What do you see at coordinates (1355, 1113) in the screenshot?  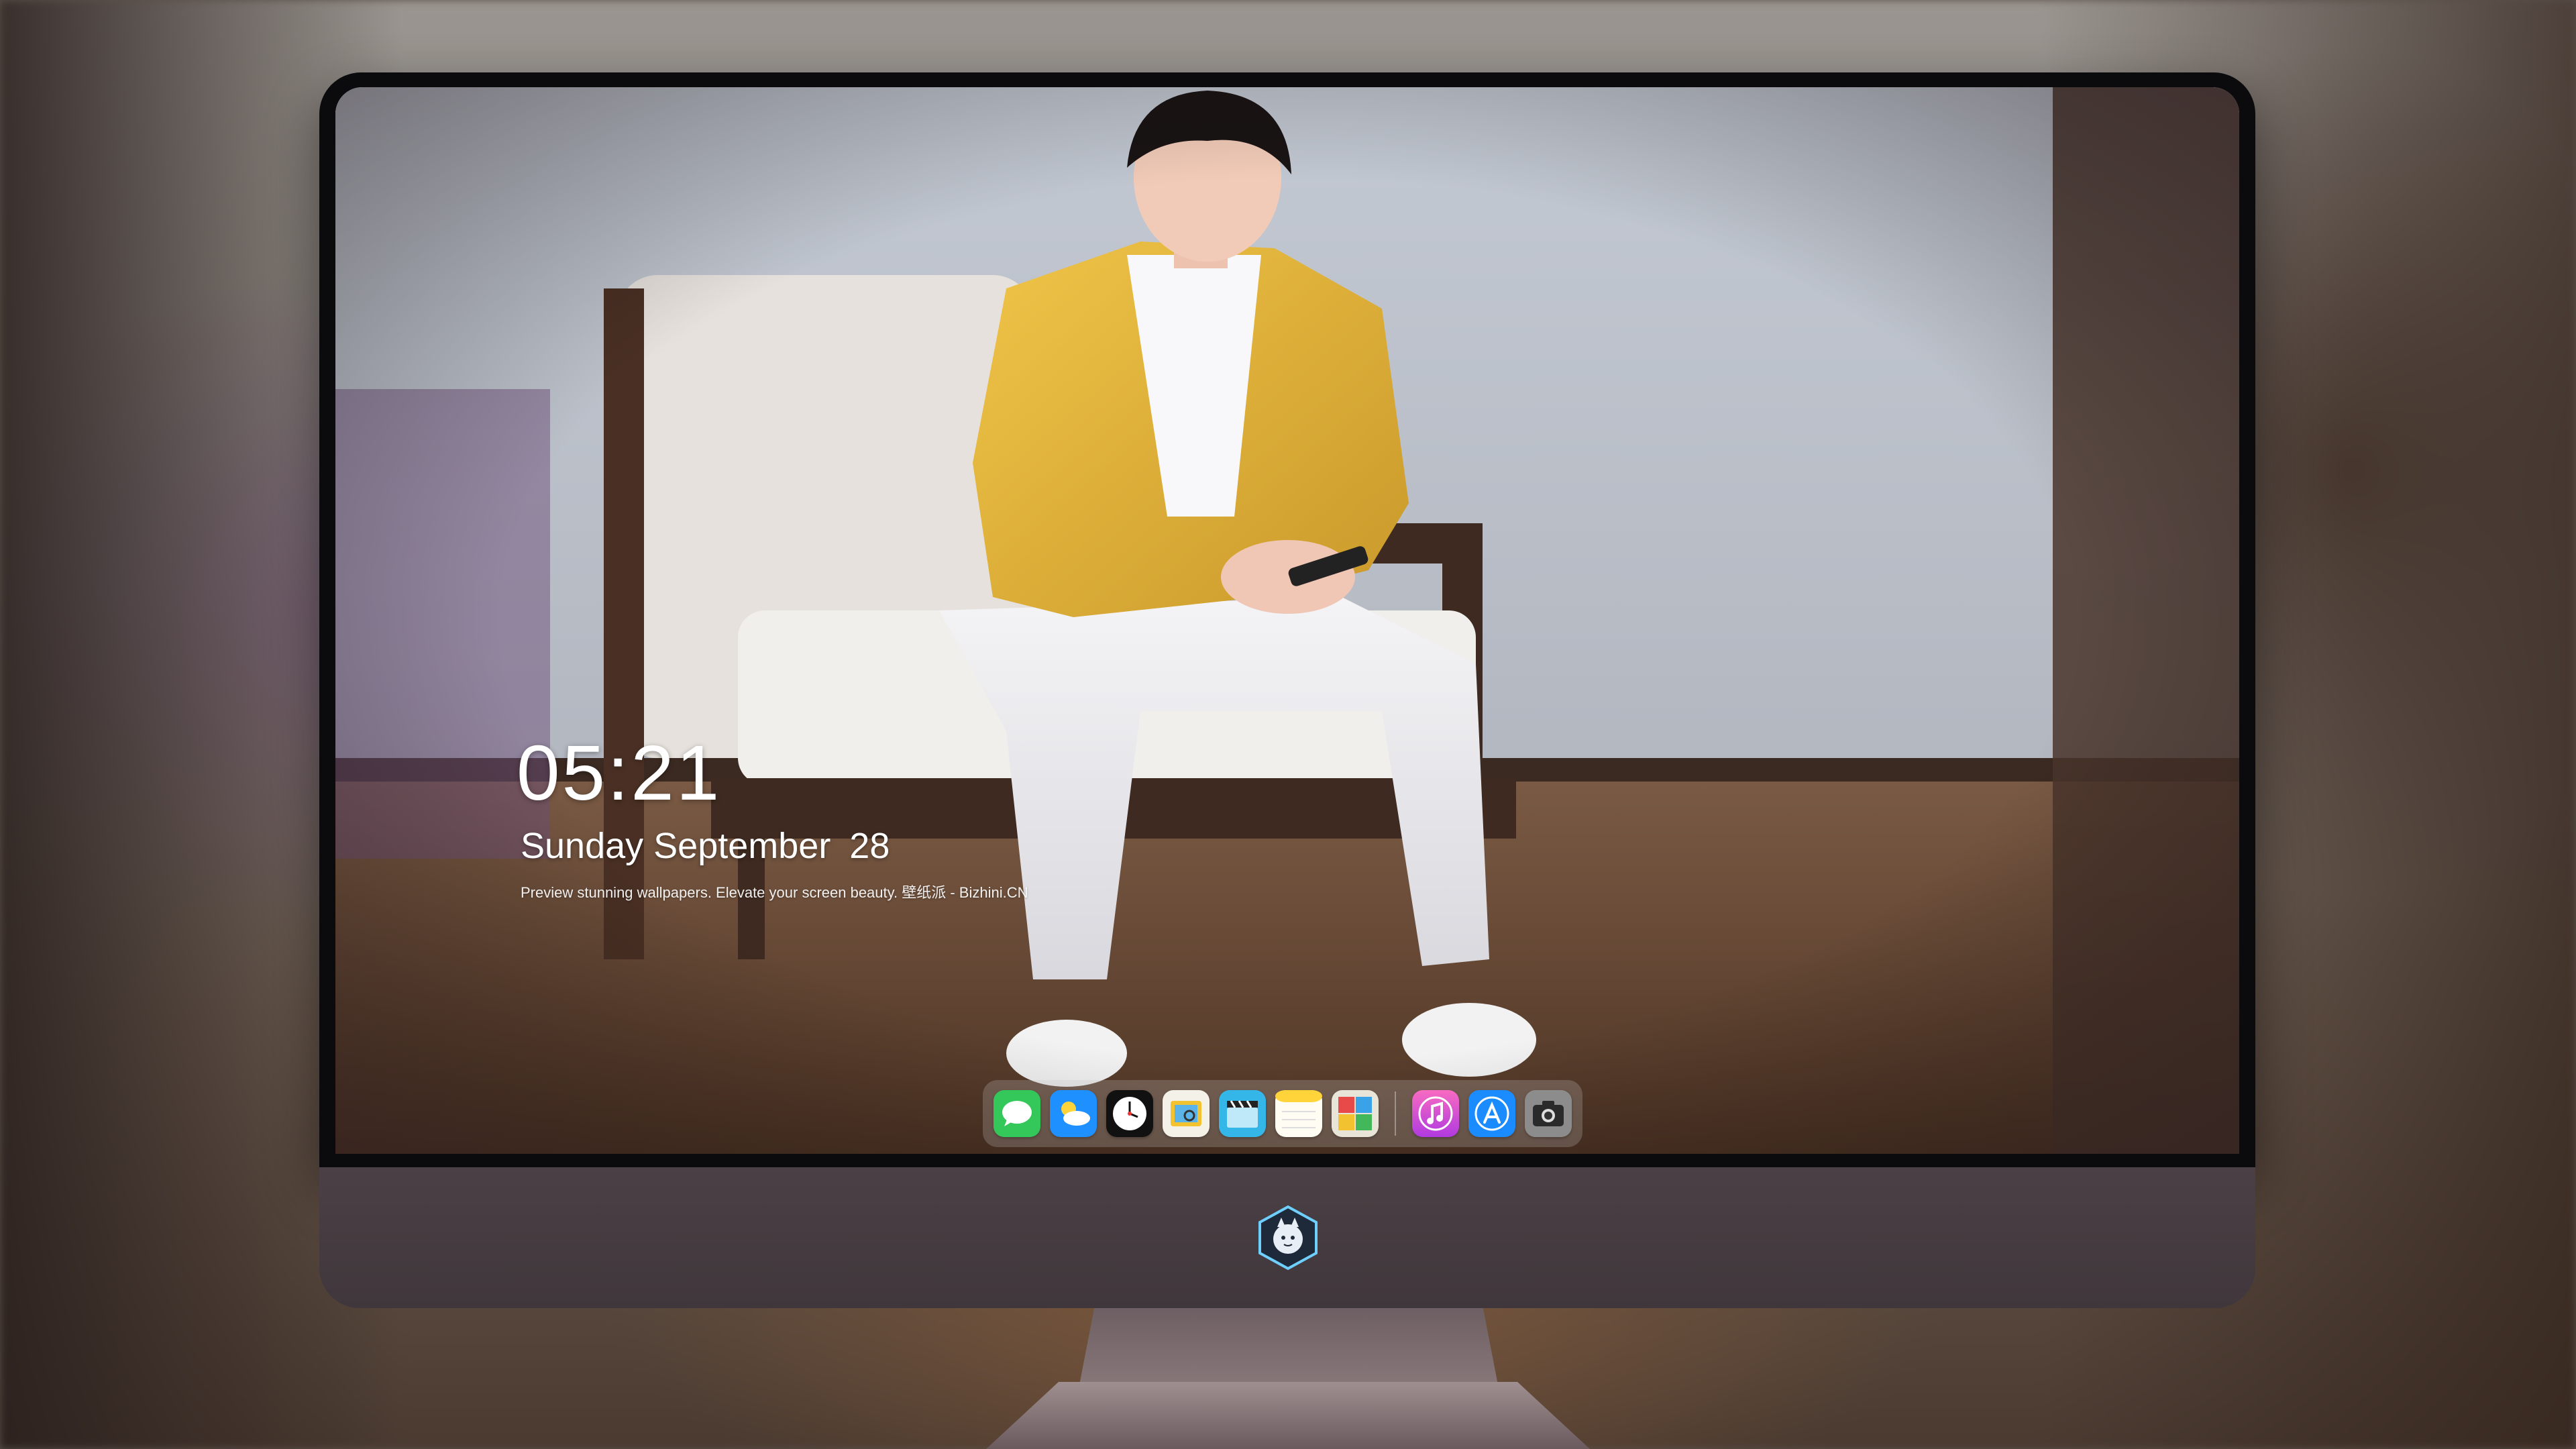 I see `photos-grid-icon` at bounding box center [1355, 1113].